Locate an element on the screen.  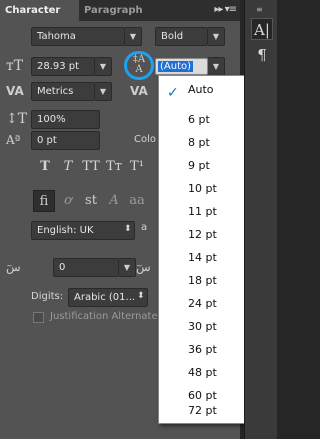
font-size-field: 28.93 pt is located at coordinates (63, 66).